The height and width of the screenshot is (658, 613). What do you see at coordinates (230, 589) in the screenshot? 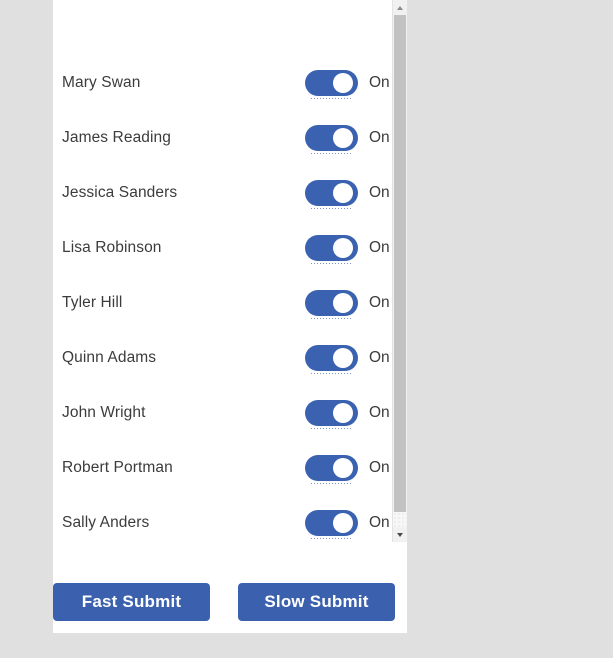
I see `form-footer: Fast Submit Slow Submit` at bounding box center [230, 589].